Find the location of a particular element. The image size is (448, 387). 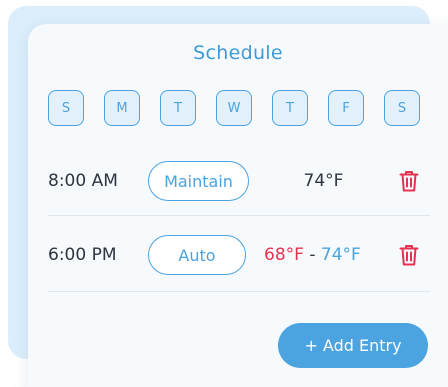

temperature-high: 74°F is located at coordinates (340, 255).